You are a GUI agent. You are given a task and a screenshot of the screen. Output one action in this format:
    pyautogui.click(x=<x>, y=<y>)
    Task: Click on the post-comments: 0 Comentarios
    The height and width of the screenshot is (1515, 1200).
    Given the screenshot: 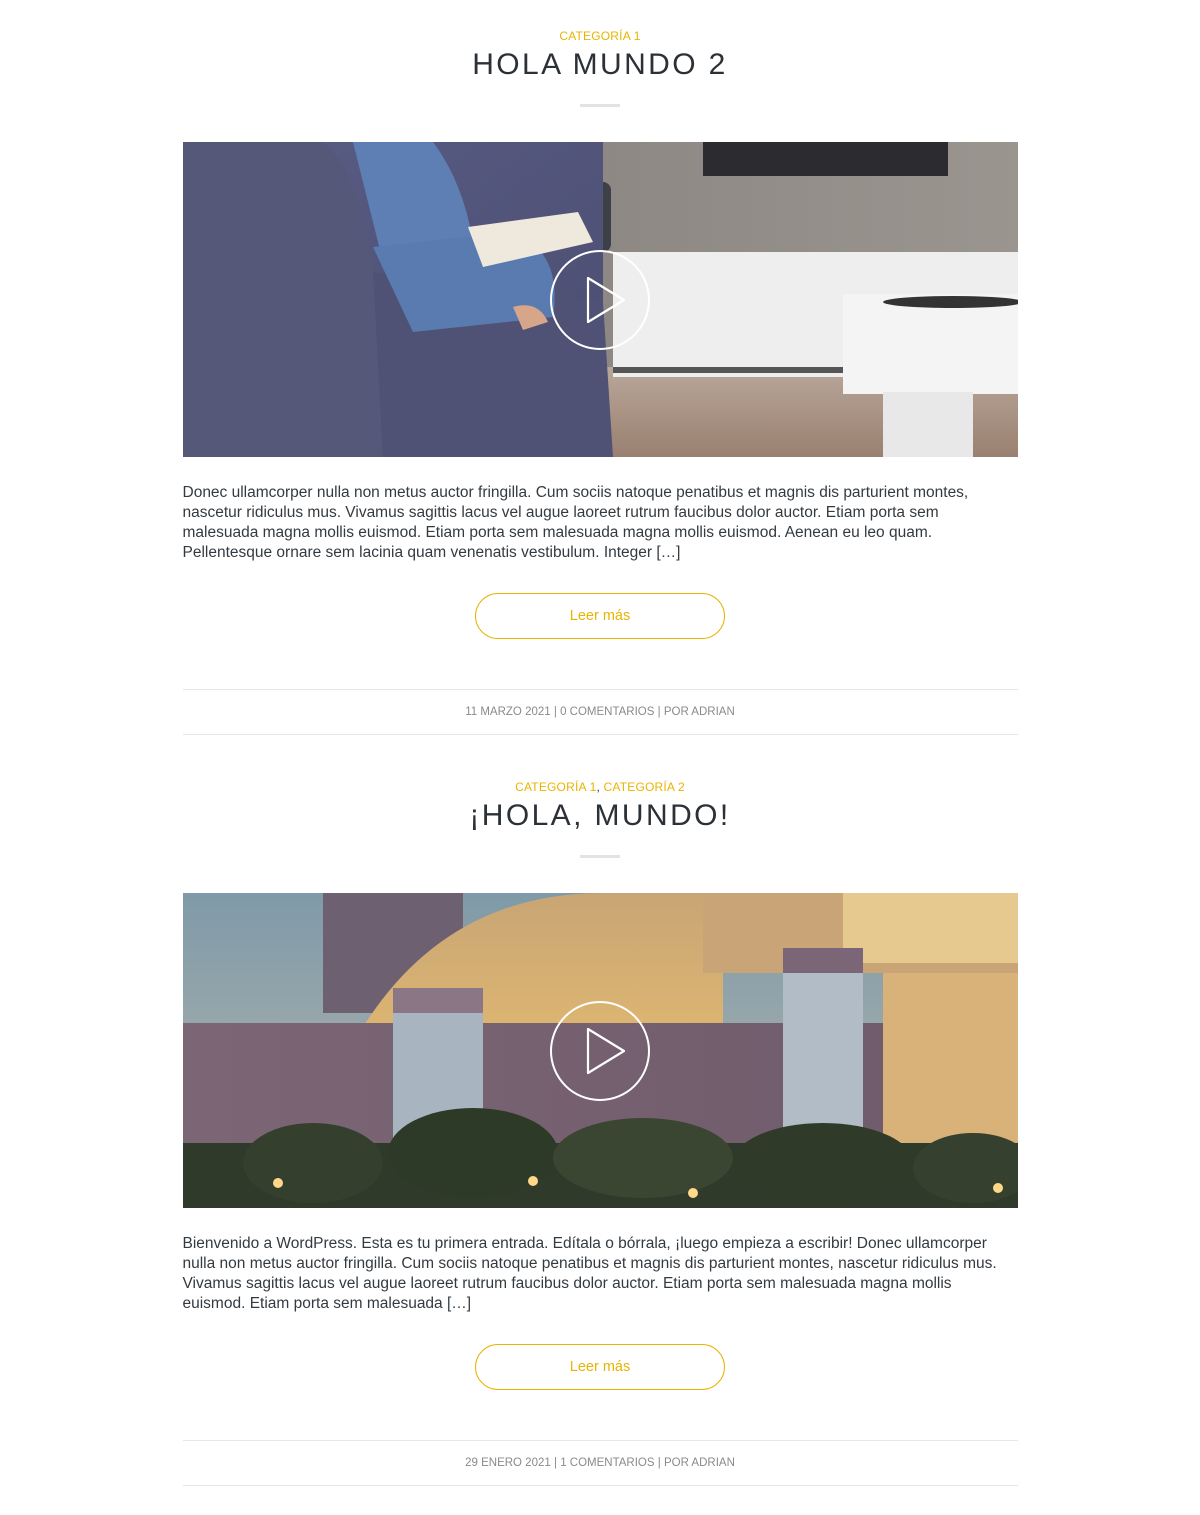 What is the action you would take?
    pyautogui.click(x=607, y=712)
    